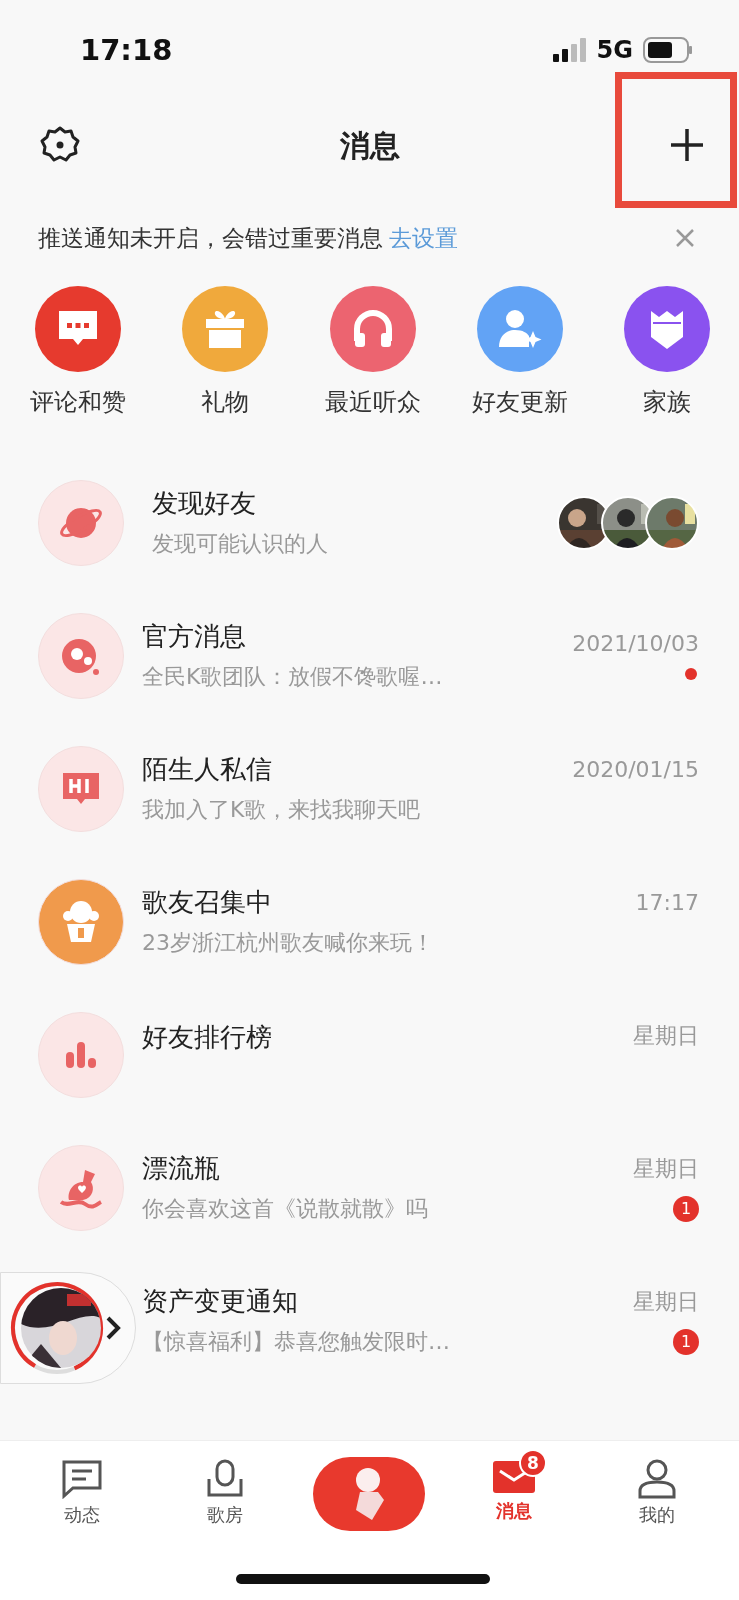  I want to click on message-row: 陌生人私信 我加入了K歌，来找我聊天吧 2020/01/15, so click(369, 788).